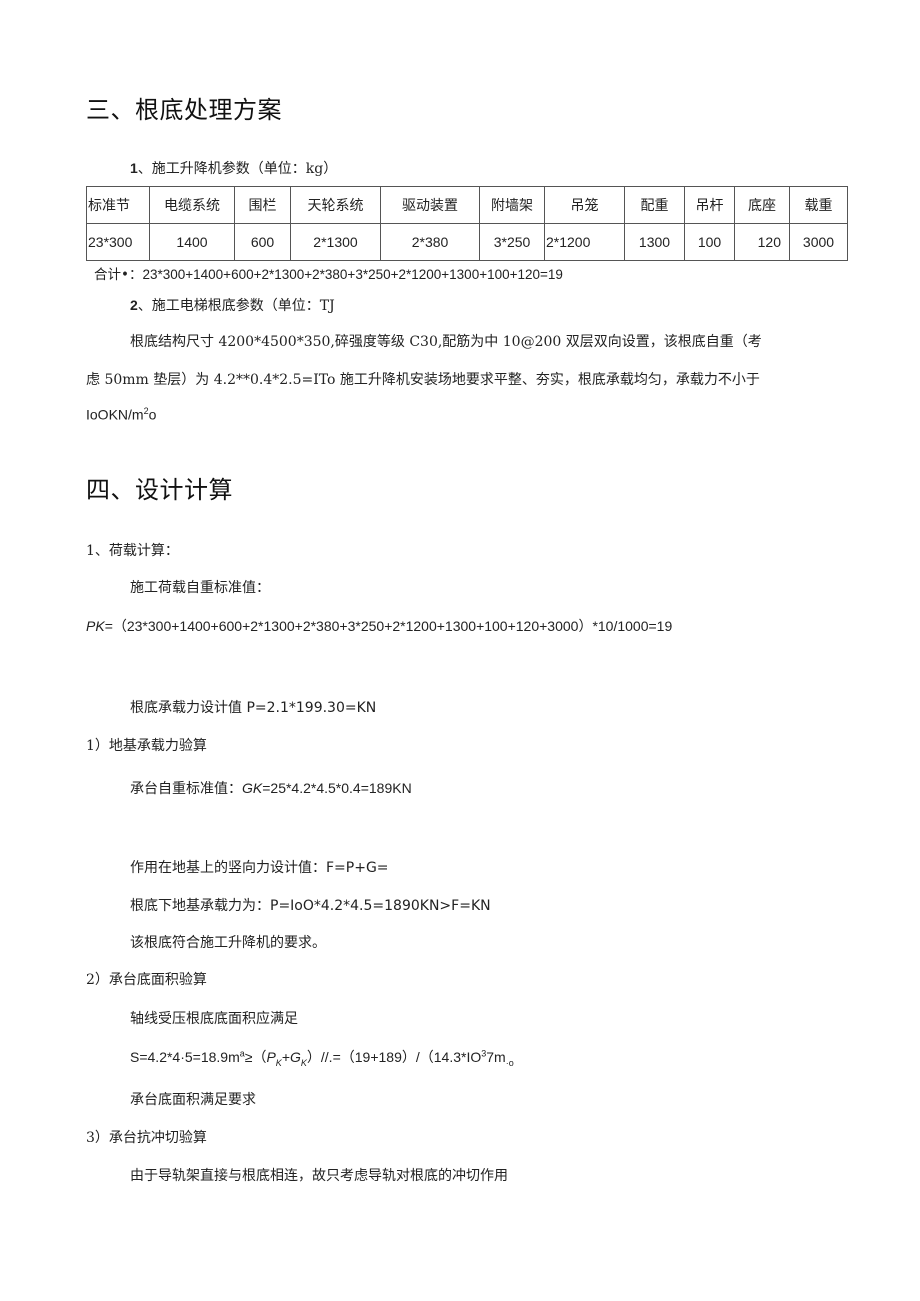 This screenshot has width=920, height=1301. What do you see at coordinates (134, 168) in the screenshot?
I see `item-1-number: 1` at bounding box center [134, 168].